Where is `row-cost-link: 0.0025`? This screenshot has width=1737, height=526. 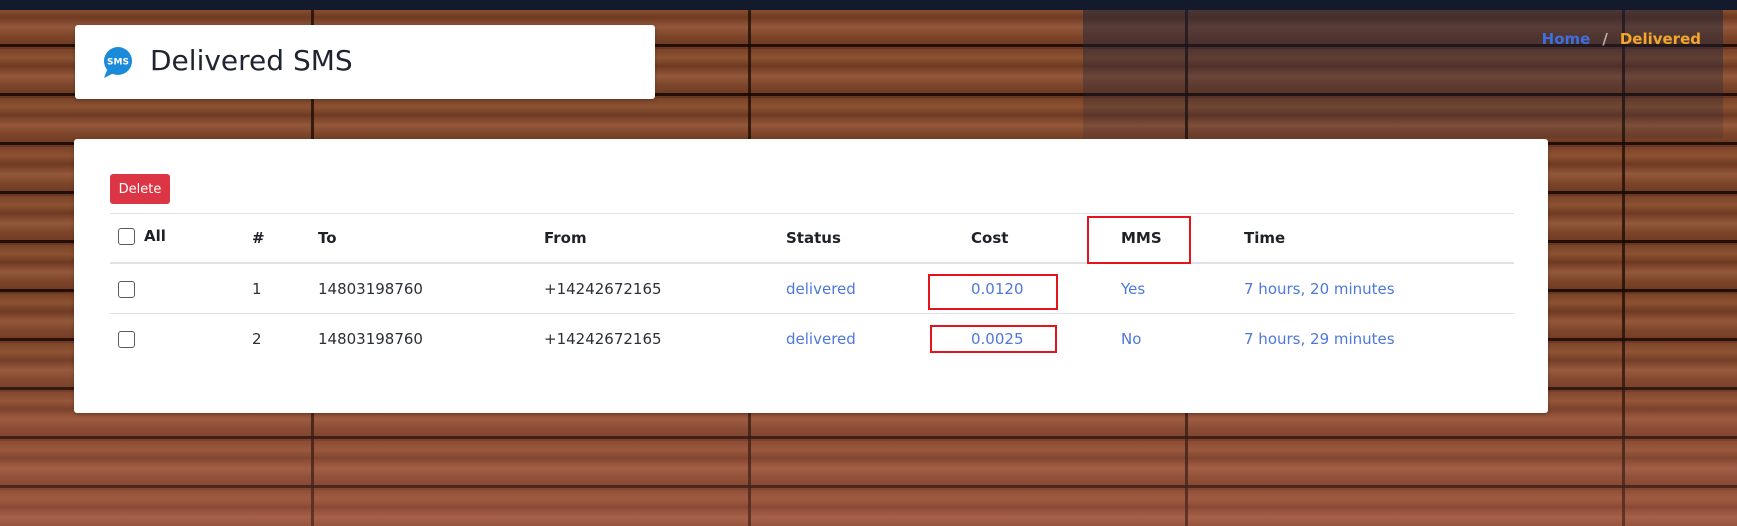 row-cost-link: 0.0025 is located at coordinates (997, 339).